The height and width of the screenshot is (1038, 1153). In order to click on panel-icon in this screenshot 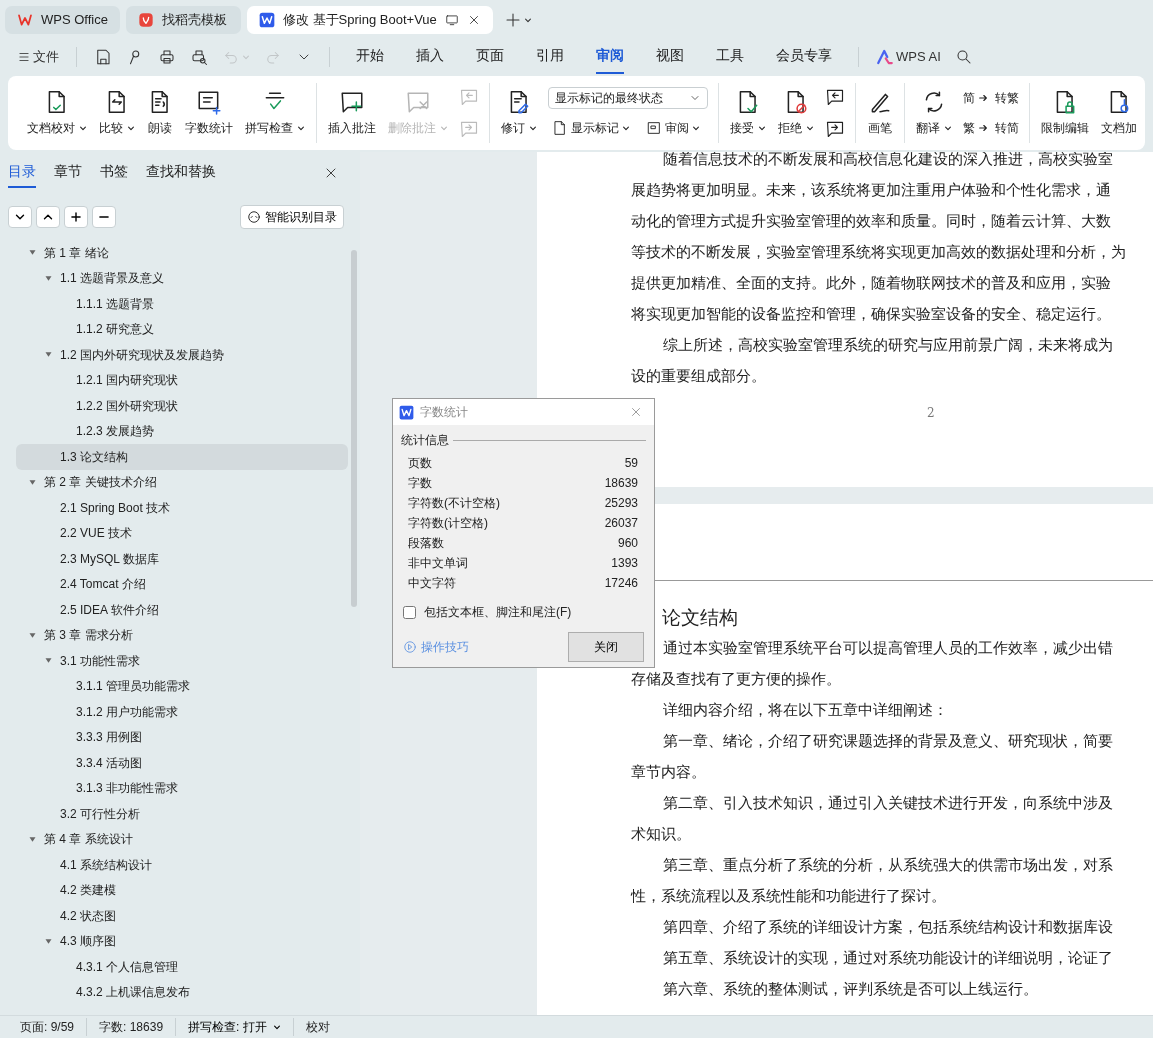, I will do `click(654, 128)`.